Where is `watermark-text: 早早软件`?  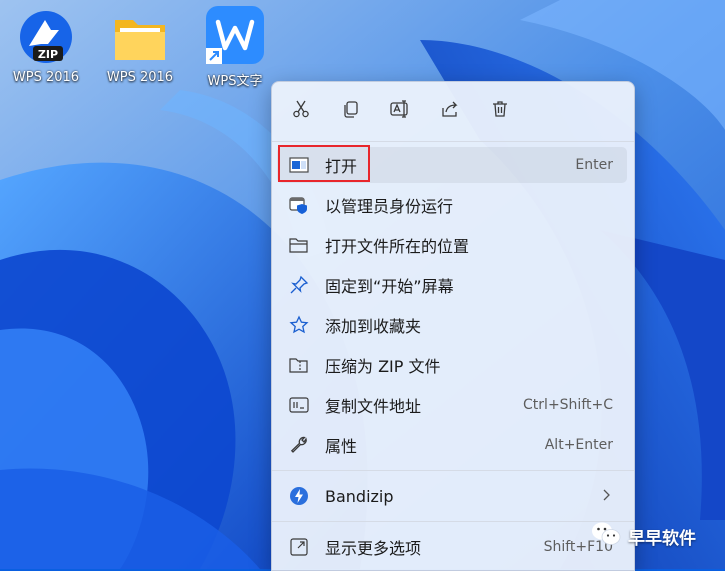
watermark-text: 早早软件 is located at coordinates (662, 538).